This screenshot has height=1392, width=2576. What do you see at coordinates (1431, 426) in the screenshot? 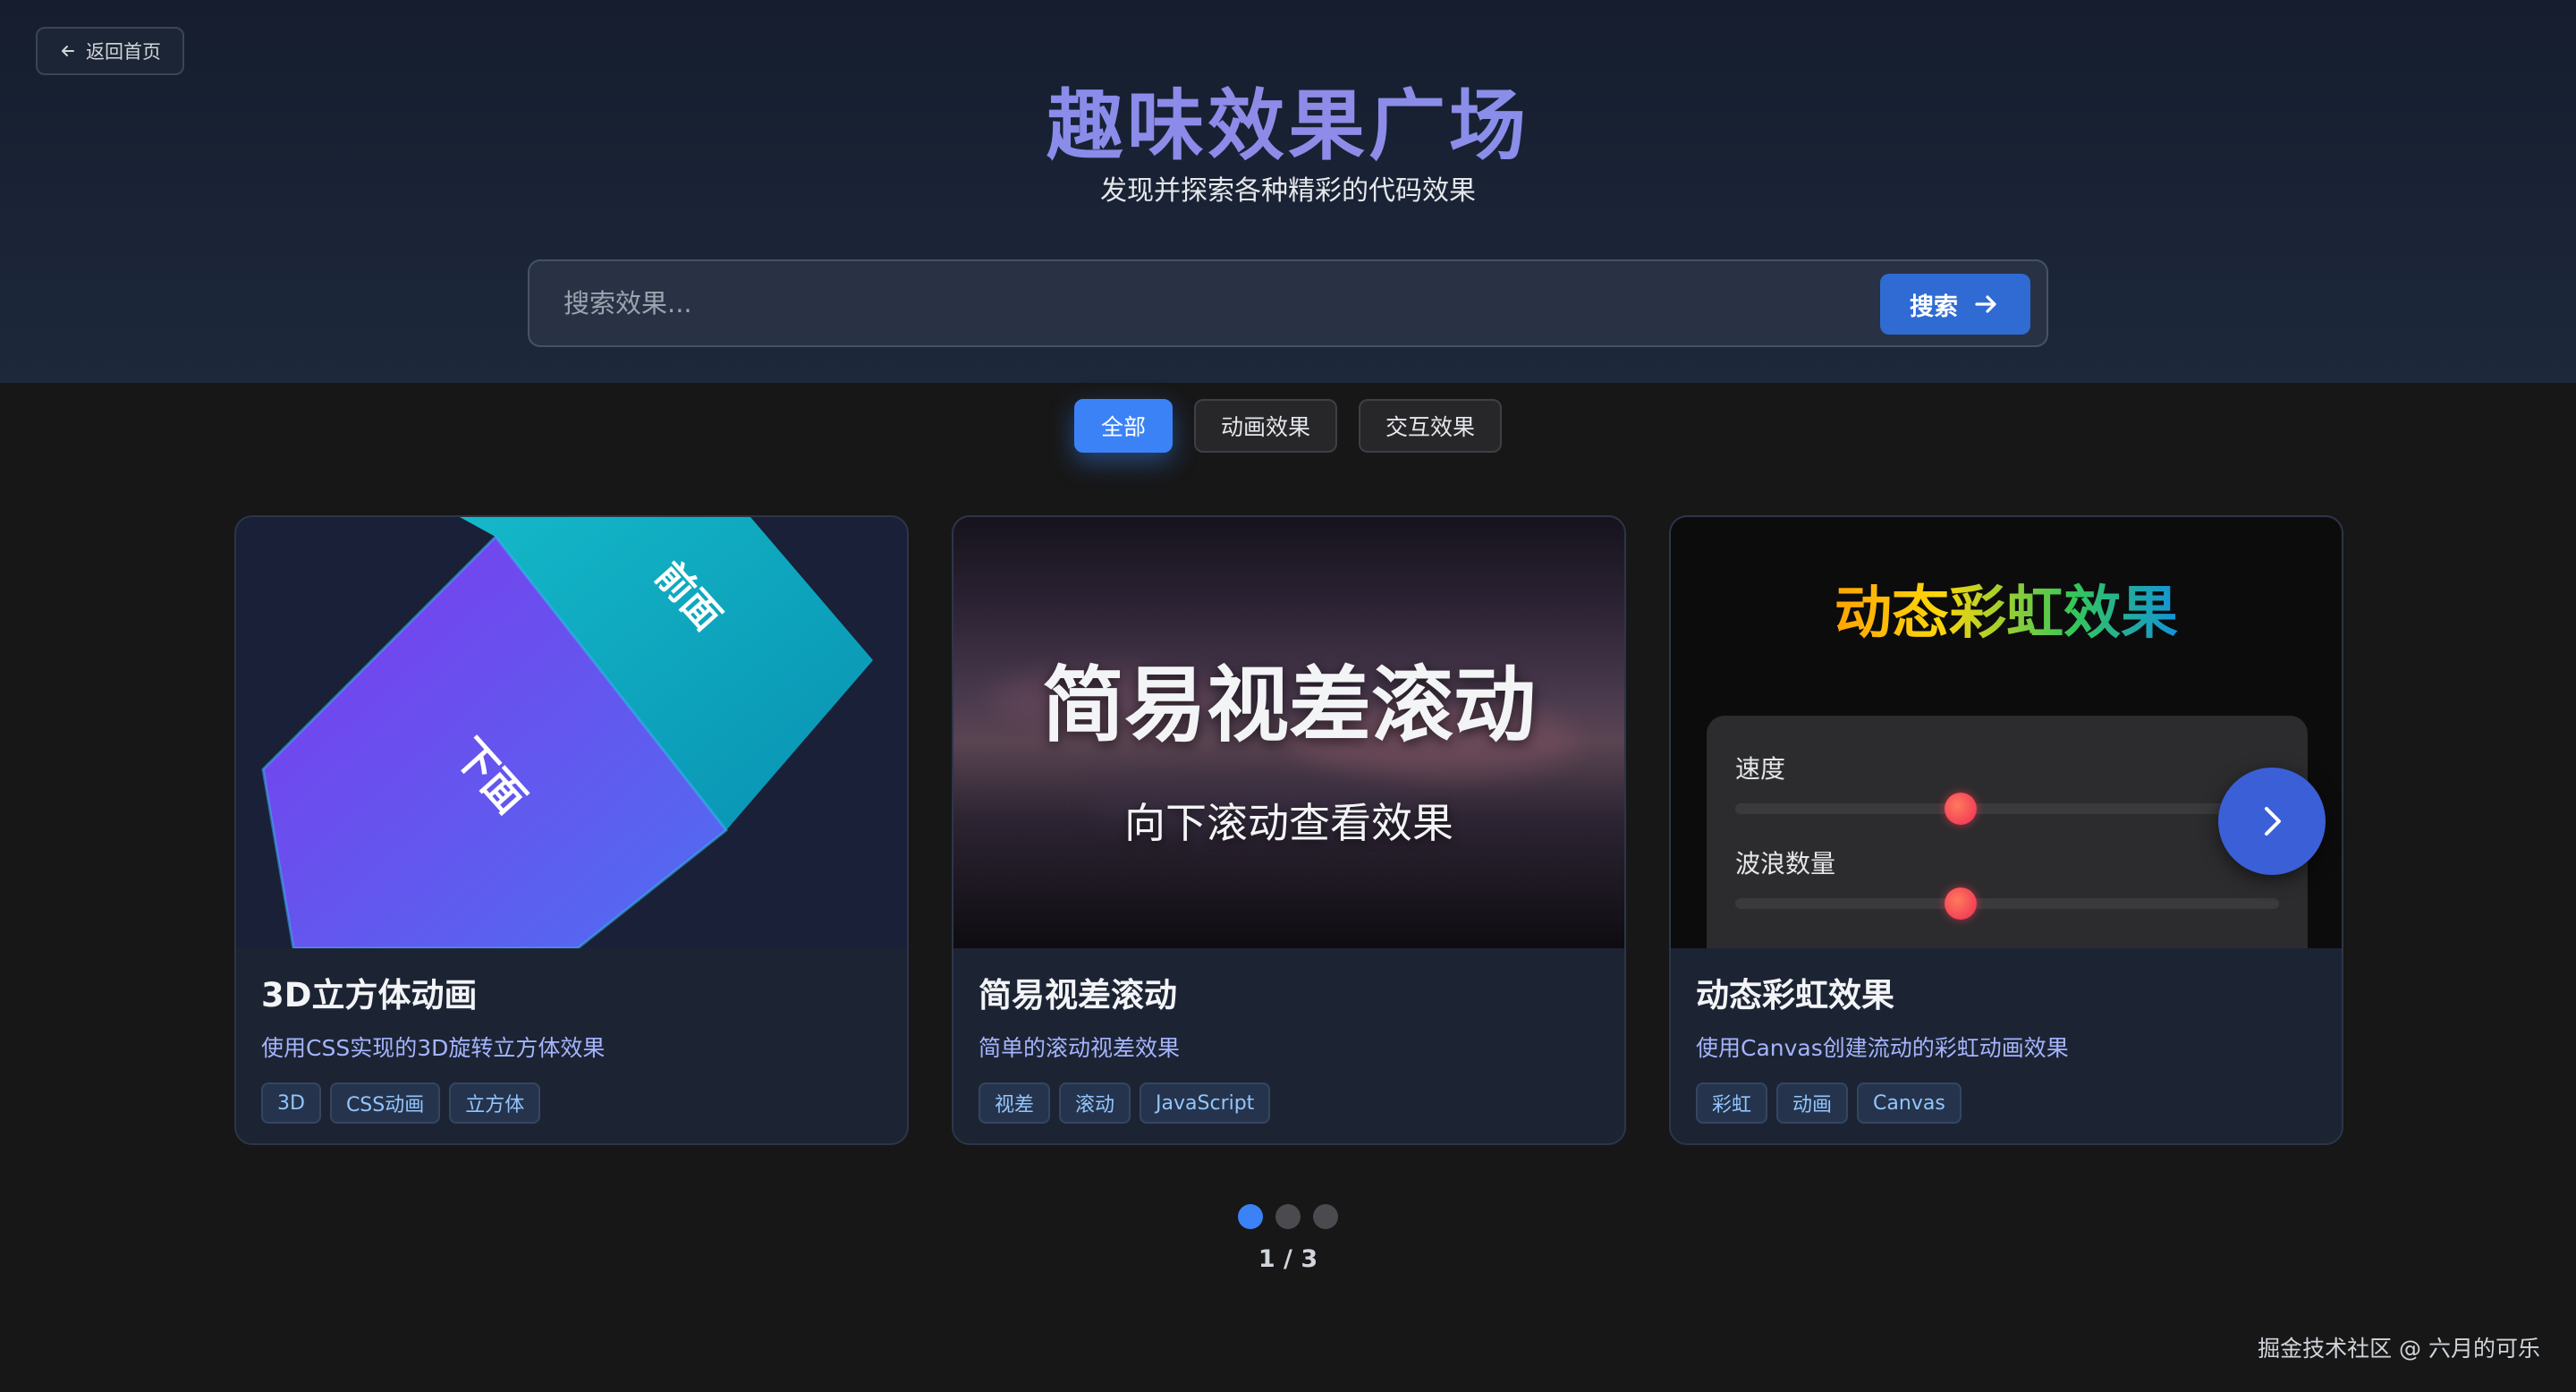
I see `filter-interaction: 交互效果` at bounding box center [1431, 426].